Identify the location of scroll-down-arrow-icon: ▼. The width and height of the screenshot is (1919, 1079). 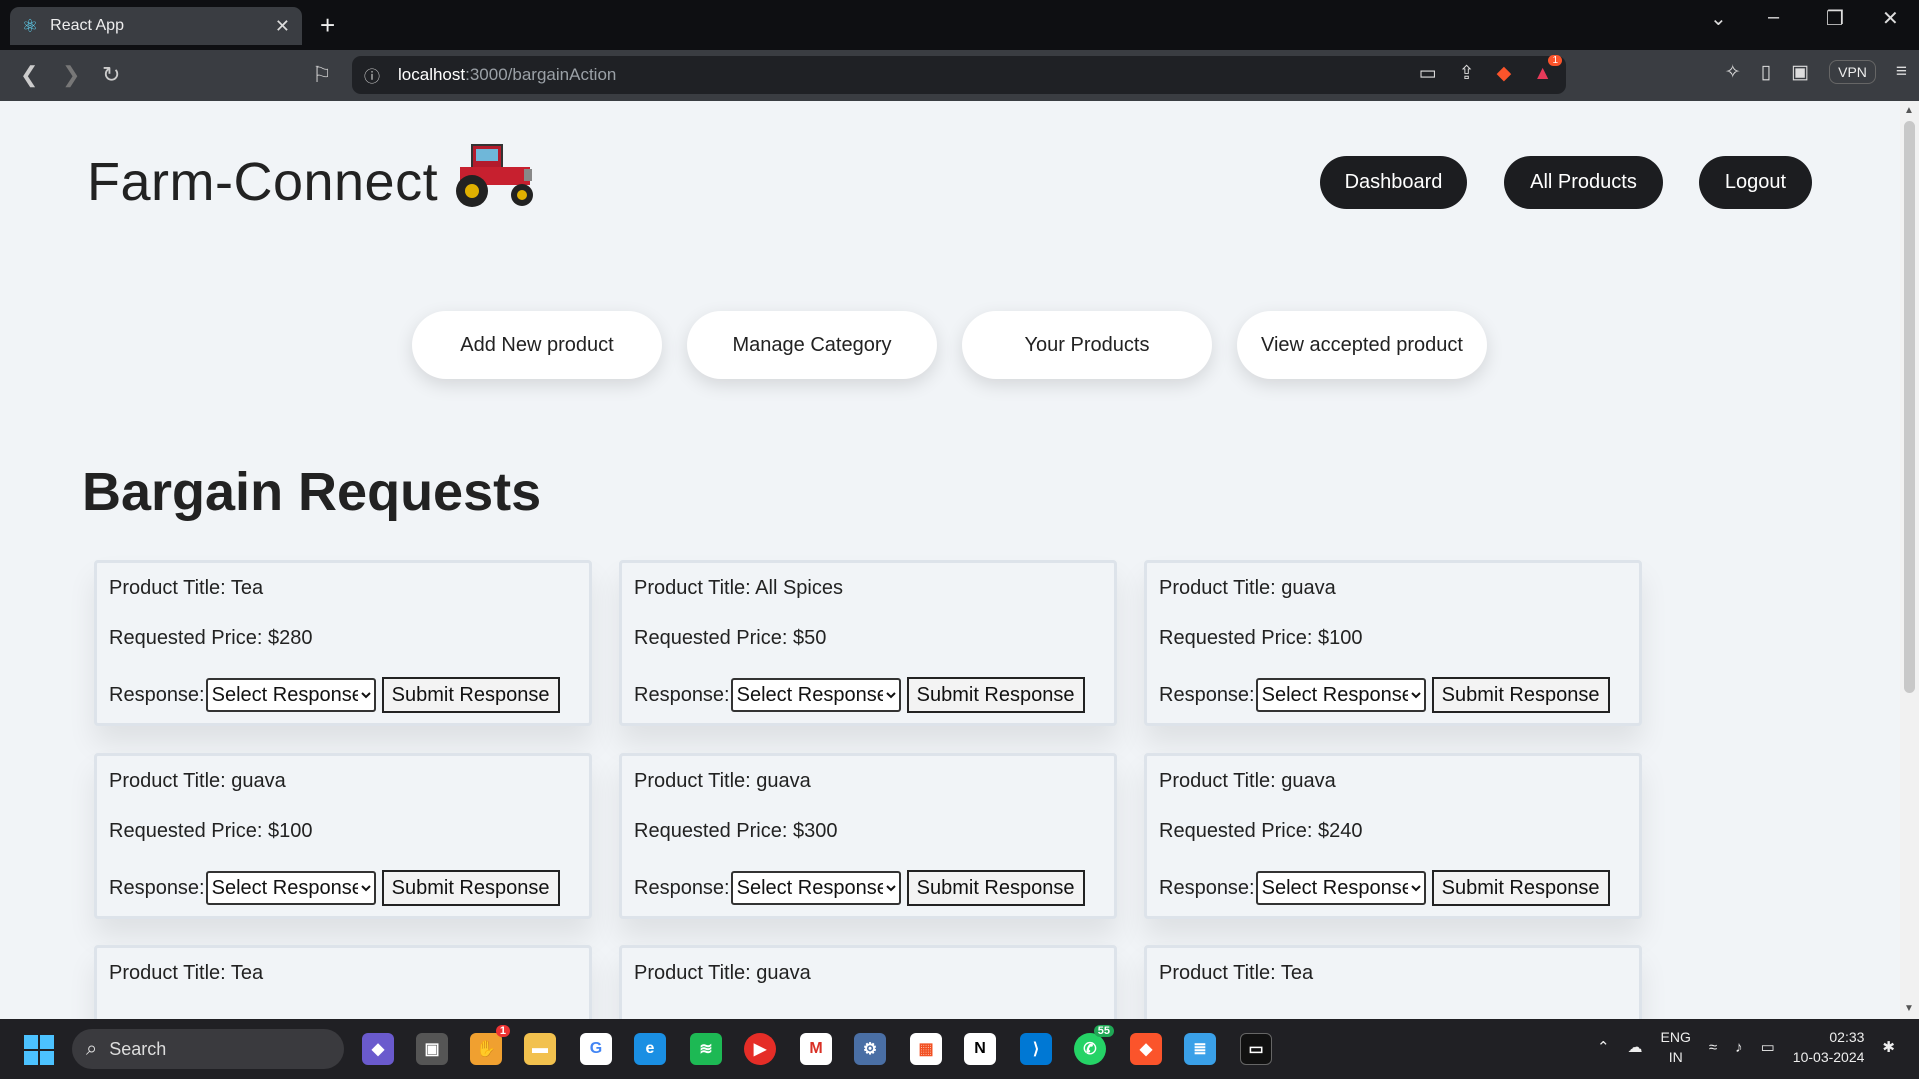
(1909, 1008).